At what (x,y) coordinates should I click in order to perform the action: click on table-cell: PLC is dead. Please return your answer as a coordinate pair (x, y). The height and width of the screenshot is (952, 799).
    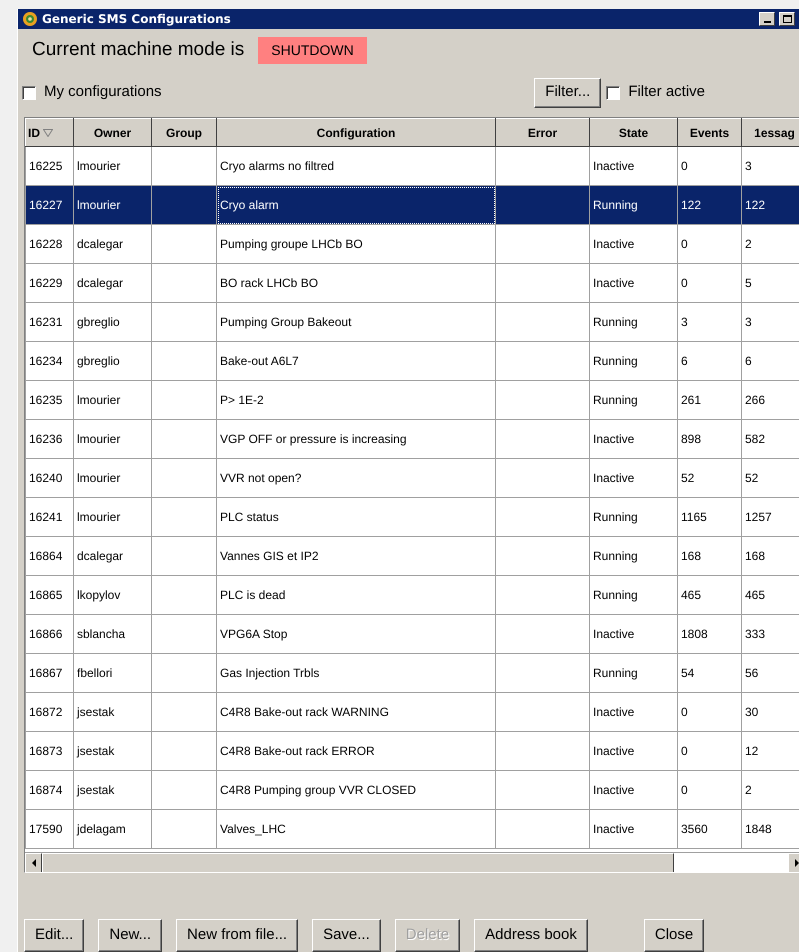
    Looking at the image, I should click on (356, 595).